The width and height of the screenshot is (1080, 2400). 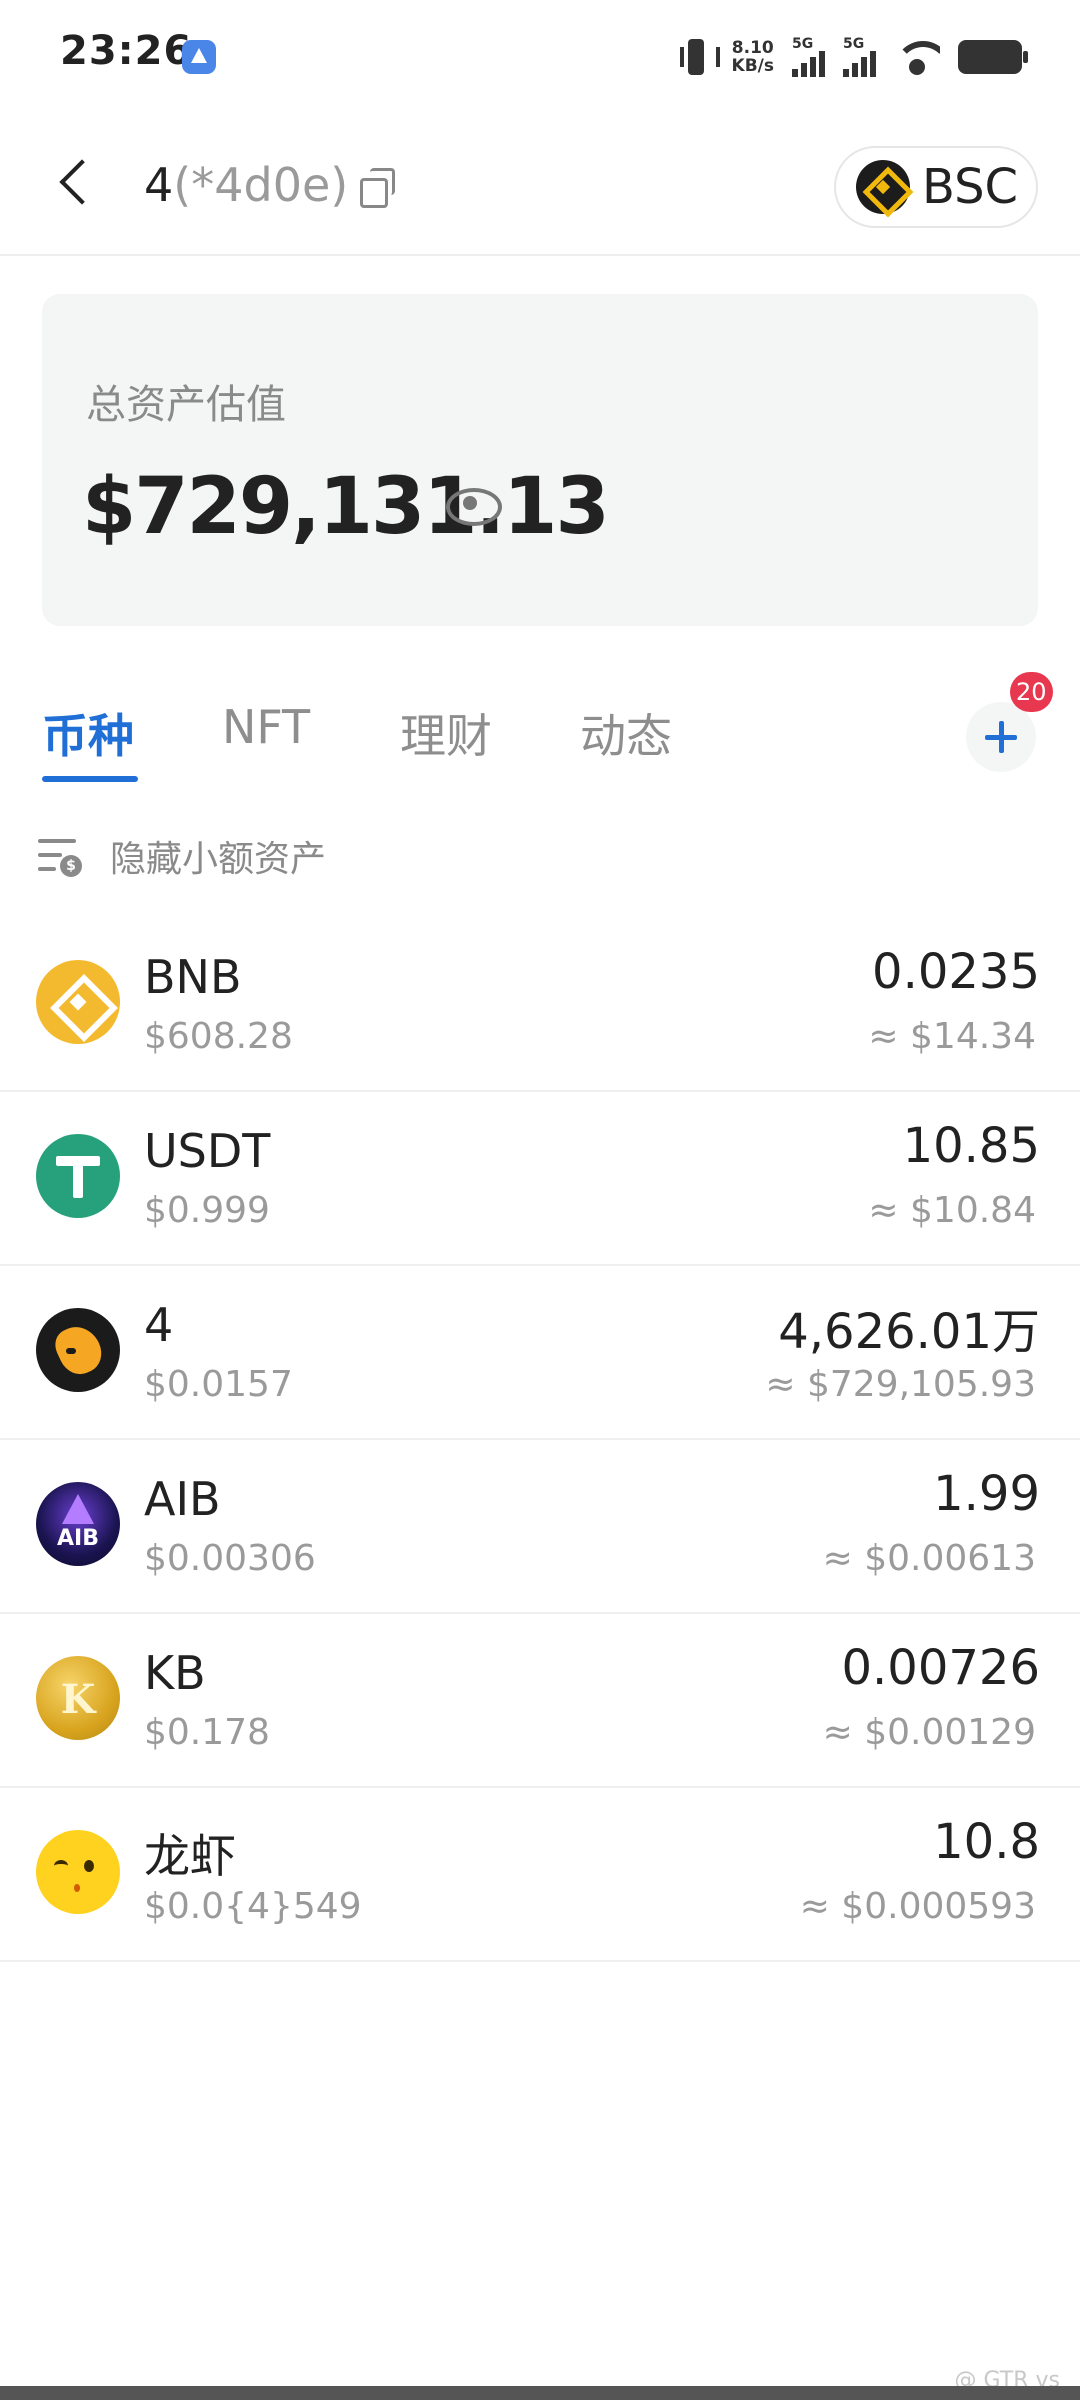 I want to click on token-amount: 10.8, so click(x=986, y=1842).